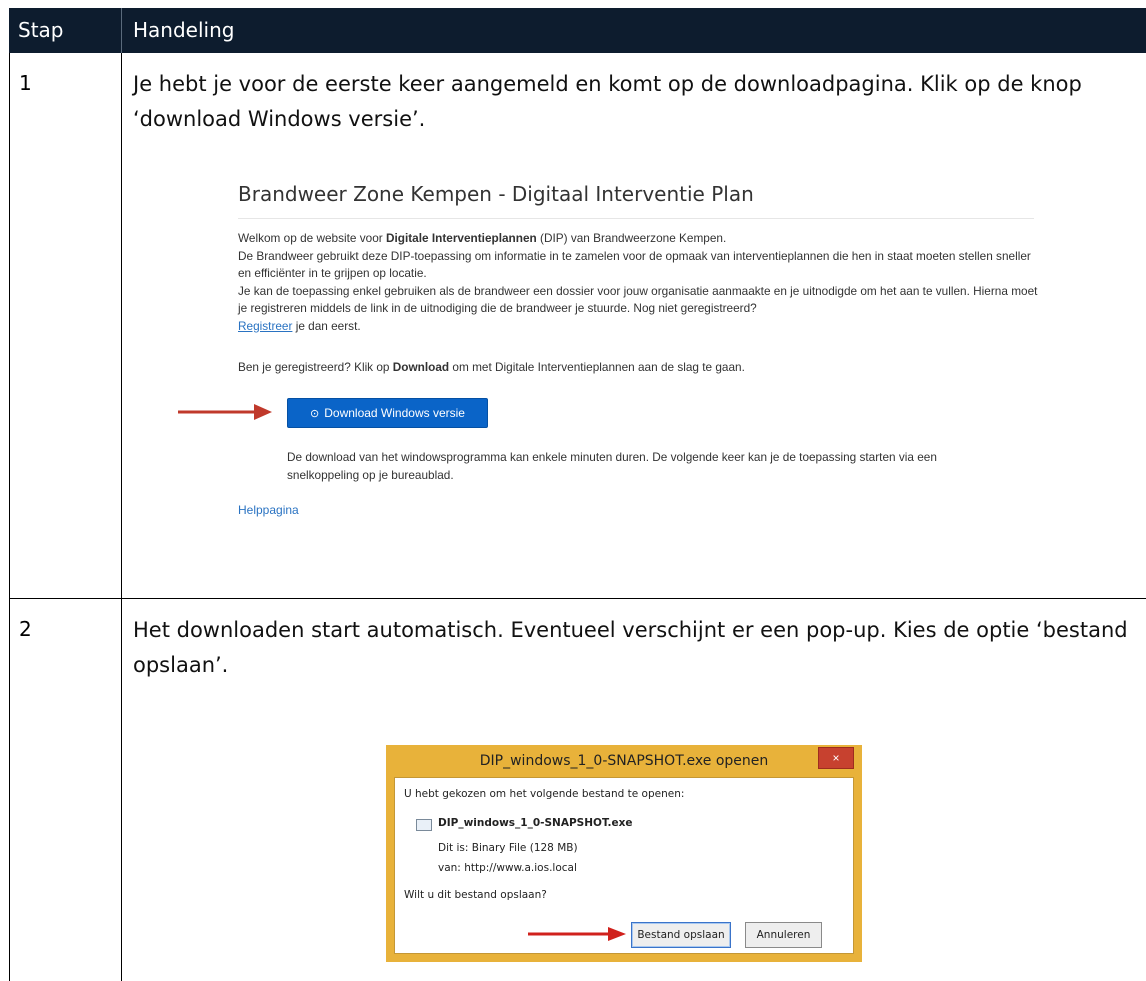 This screenshot has height=981, width=1146. I want to click on header-cell-step: Stap, so click(65, 30).